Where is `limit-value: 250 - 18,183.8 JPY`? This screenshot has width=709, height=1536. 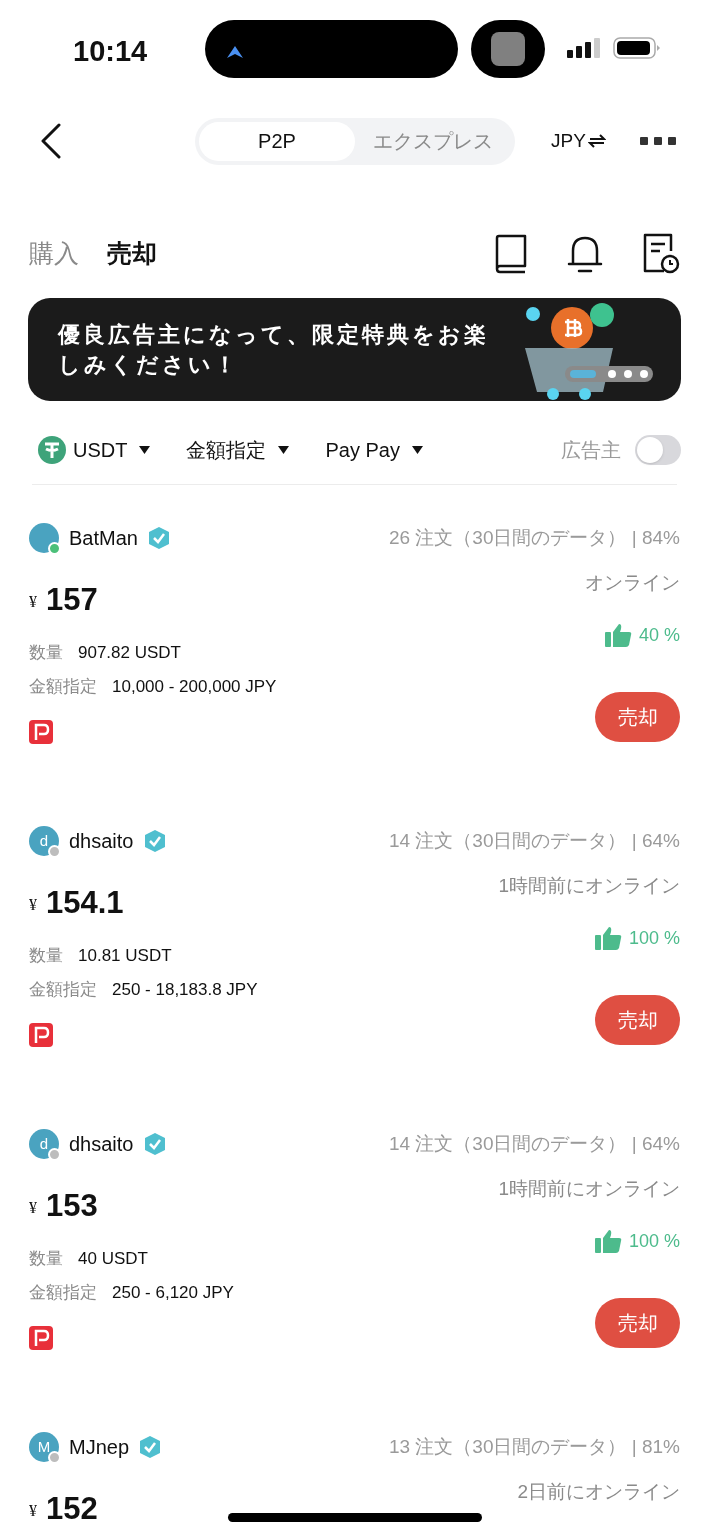 limit-value: 250 - 18,183.8 JPY is located at coordinates (185, 990).